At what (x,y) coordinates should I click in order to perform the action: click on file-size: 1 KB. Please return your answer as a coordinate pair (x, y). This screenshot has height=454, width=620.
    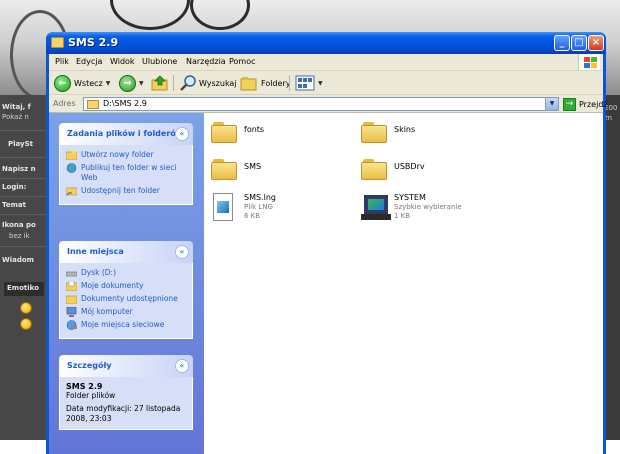
    Looking at the image, I should click on (402, 216).